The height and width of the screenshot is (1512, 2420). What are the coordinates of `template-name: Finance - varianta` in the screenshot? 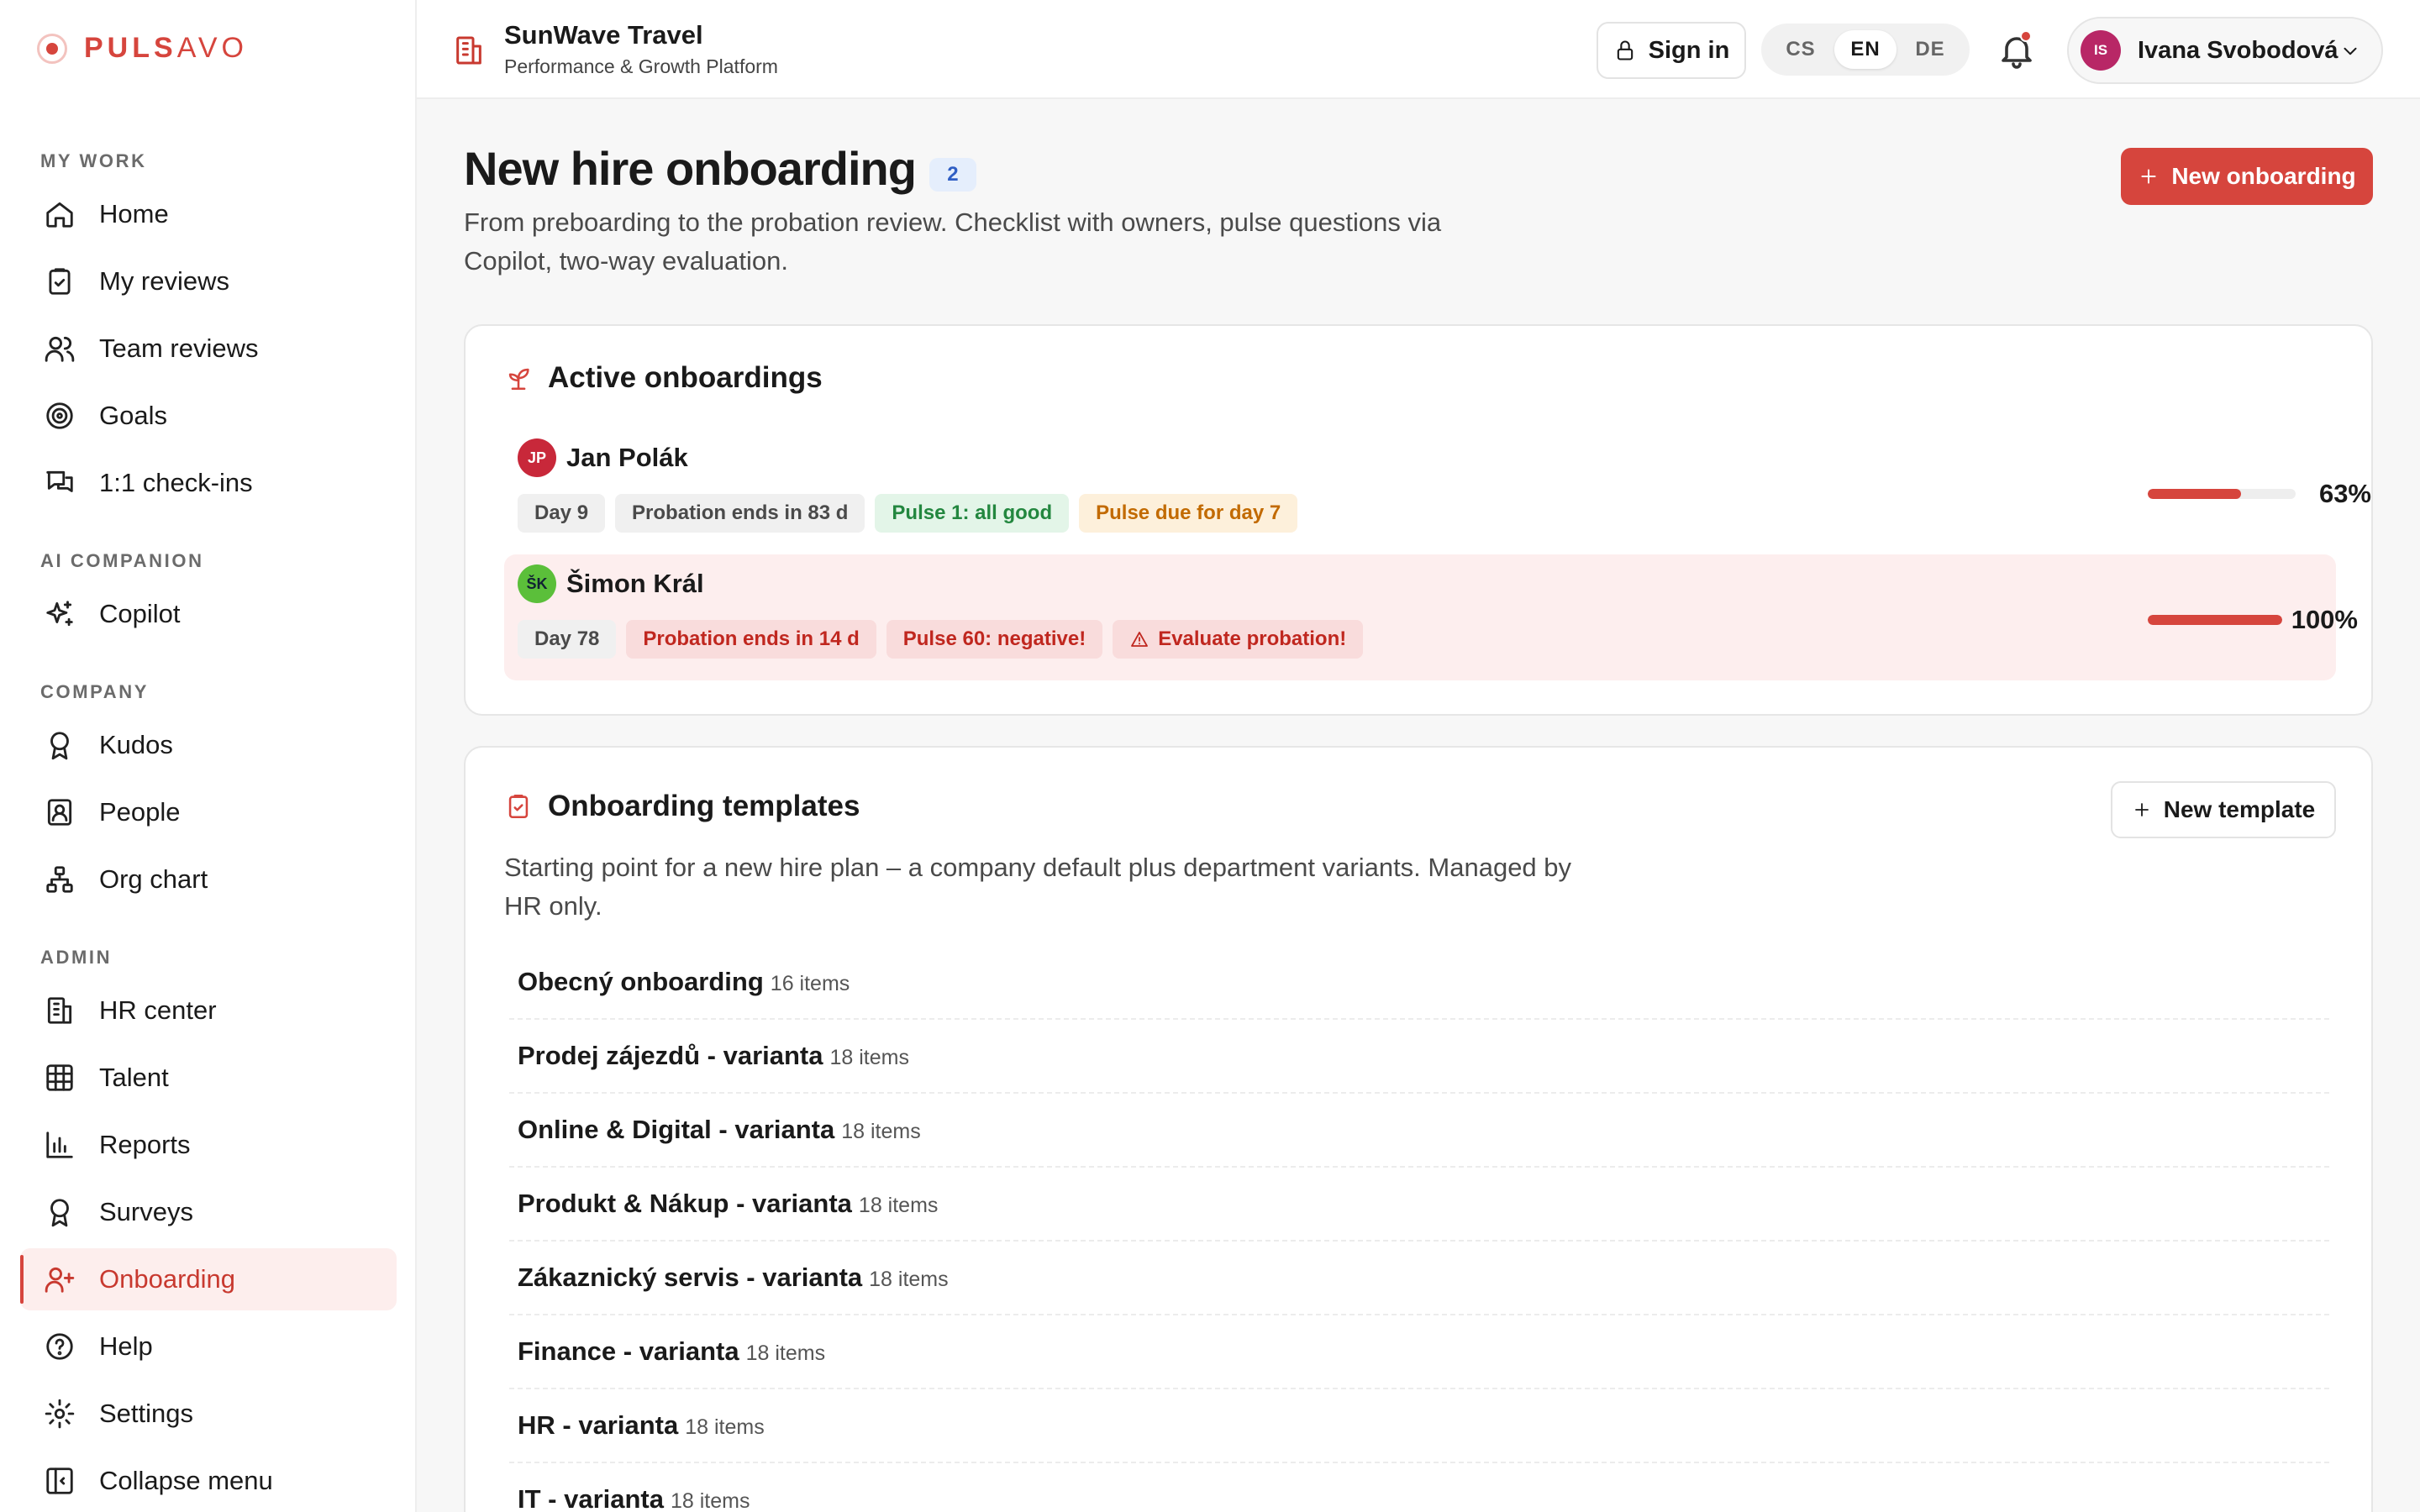 It's located at (628, 1351).